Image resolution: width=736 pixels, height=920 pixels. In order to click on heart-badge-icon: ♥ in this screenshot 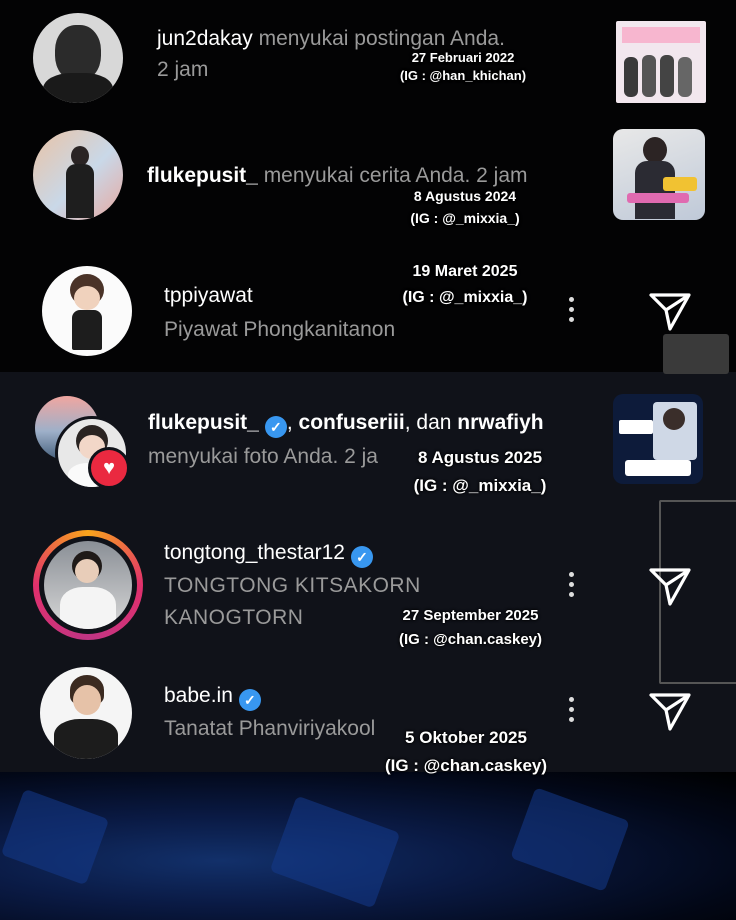, I will do `click(109, 468)`.